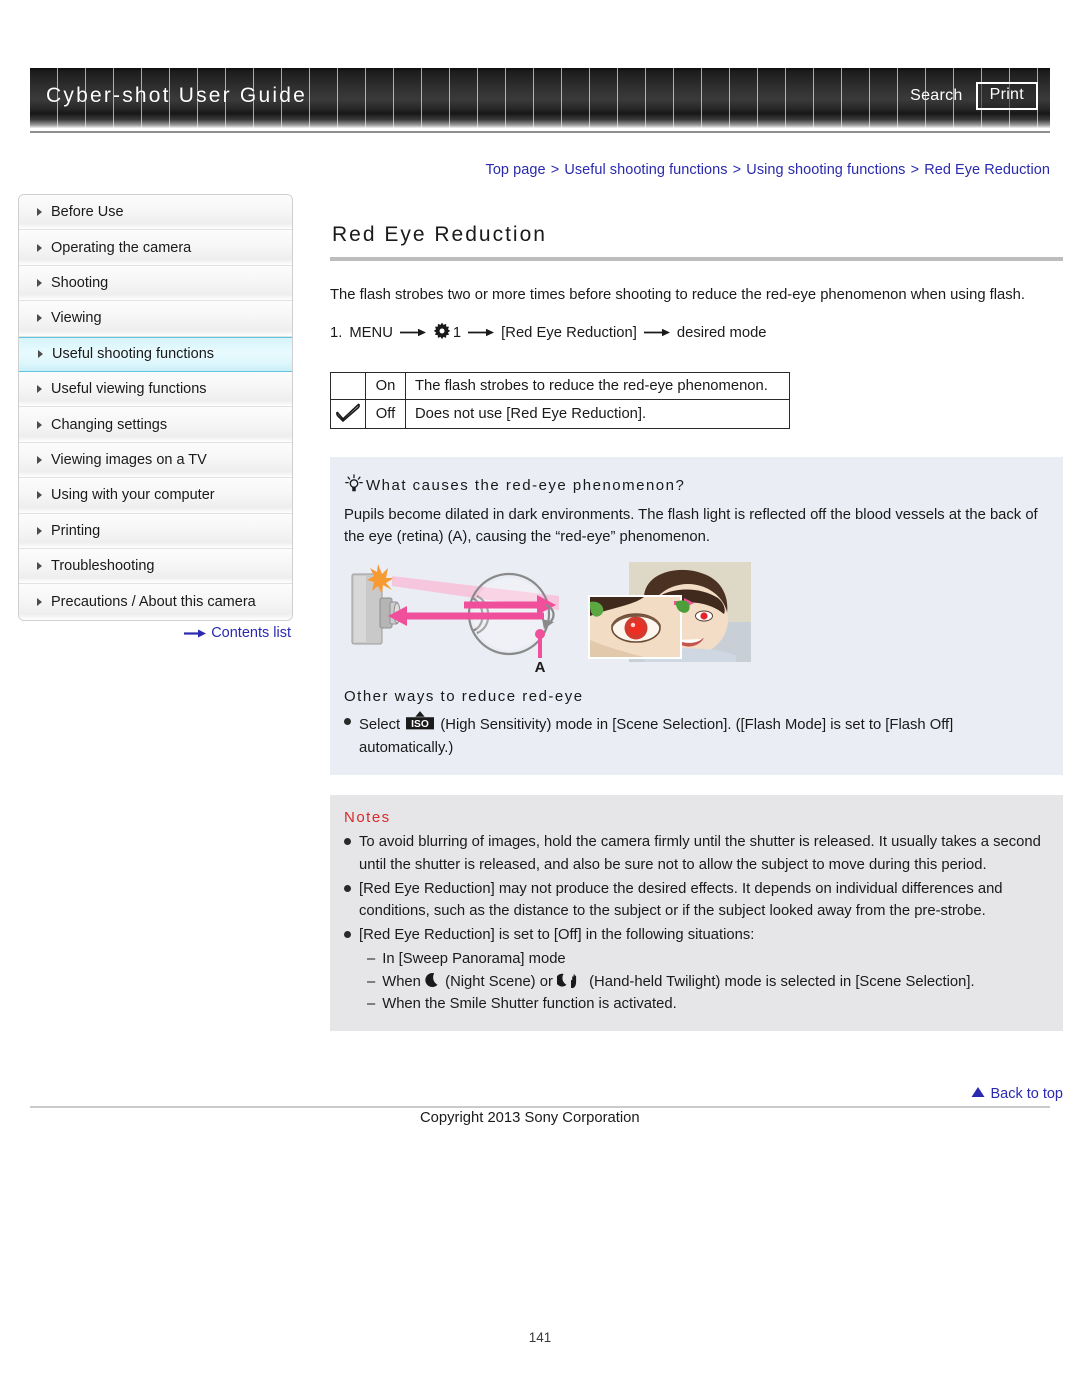 The image size is (1080, 1397). Describe the element at coordinates (133, 495) in the screenshot. I see `sidebar-item-label: Using with your computer` at that location.